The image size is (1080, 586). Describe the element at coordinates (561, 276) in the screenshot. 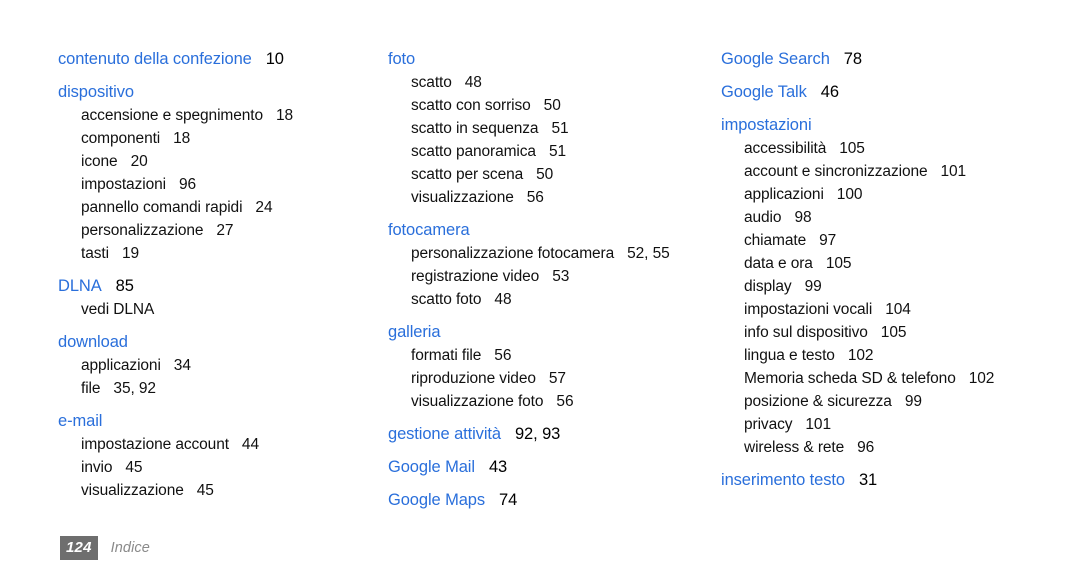

I see `index-entry-pages: 53` at that location.